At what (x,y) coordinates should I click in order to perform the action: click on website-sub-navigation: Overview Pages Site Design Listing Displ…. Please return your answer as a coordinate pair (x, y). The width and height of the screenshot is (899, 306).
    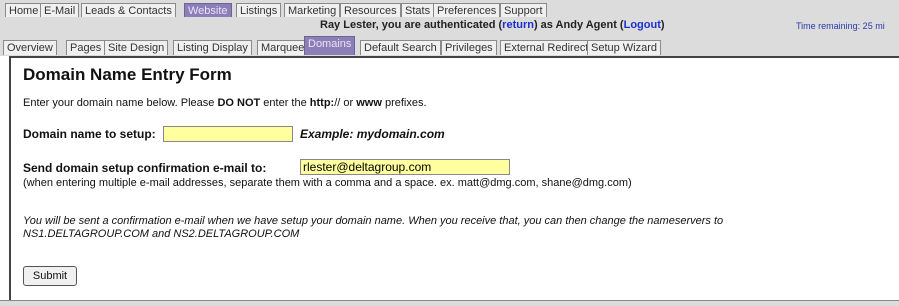
    Looking at the image, I should click on (449, 44).